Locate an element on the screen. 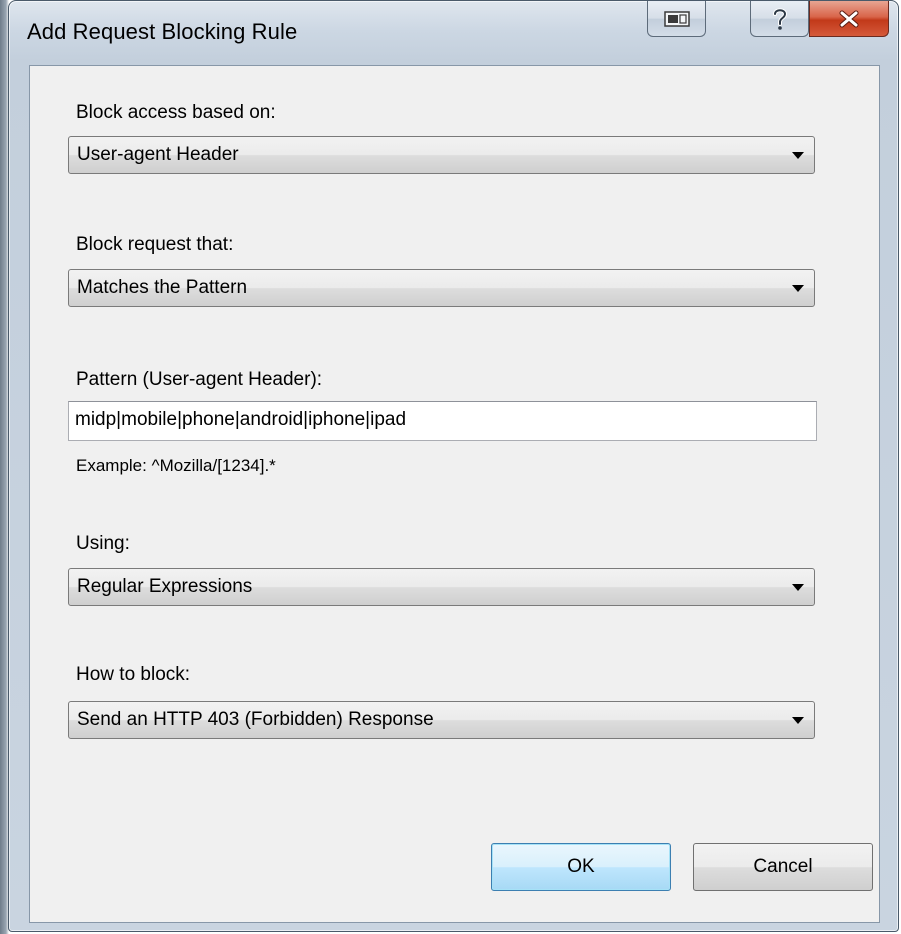 Image resolution: width=901 pixels, height=934 pixels. window-layout-button is located at coordinates (676, 19).